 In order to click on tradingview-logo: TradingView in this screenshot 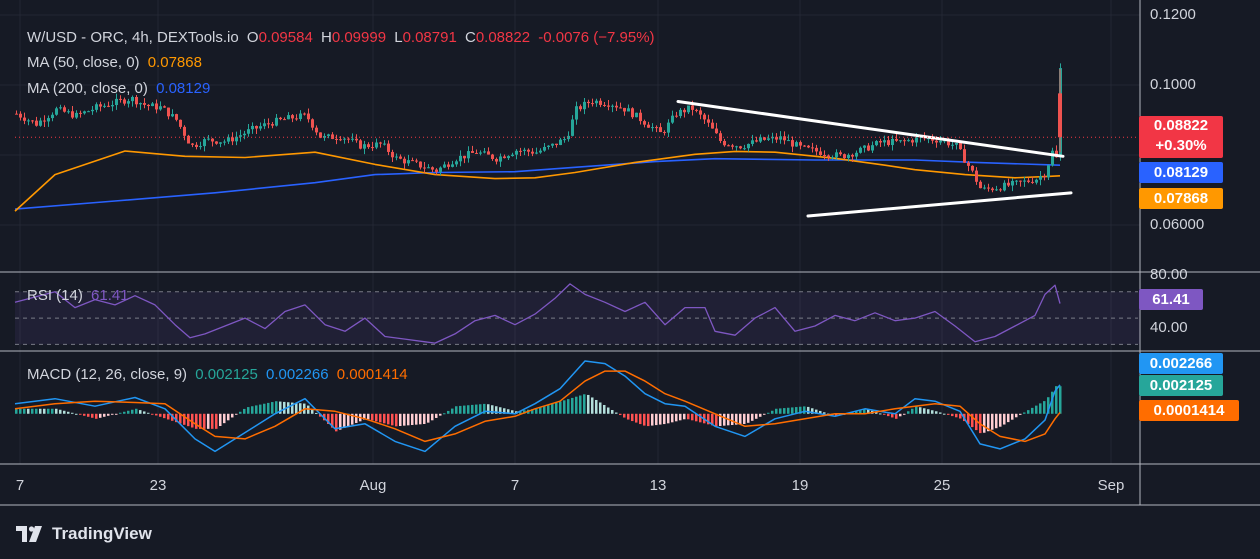, I will do `click(84, 534)`.